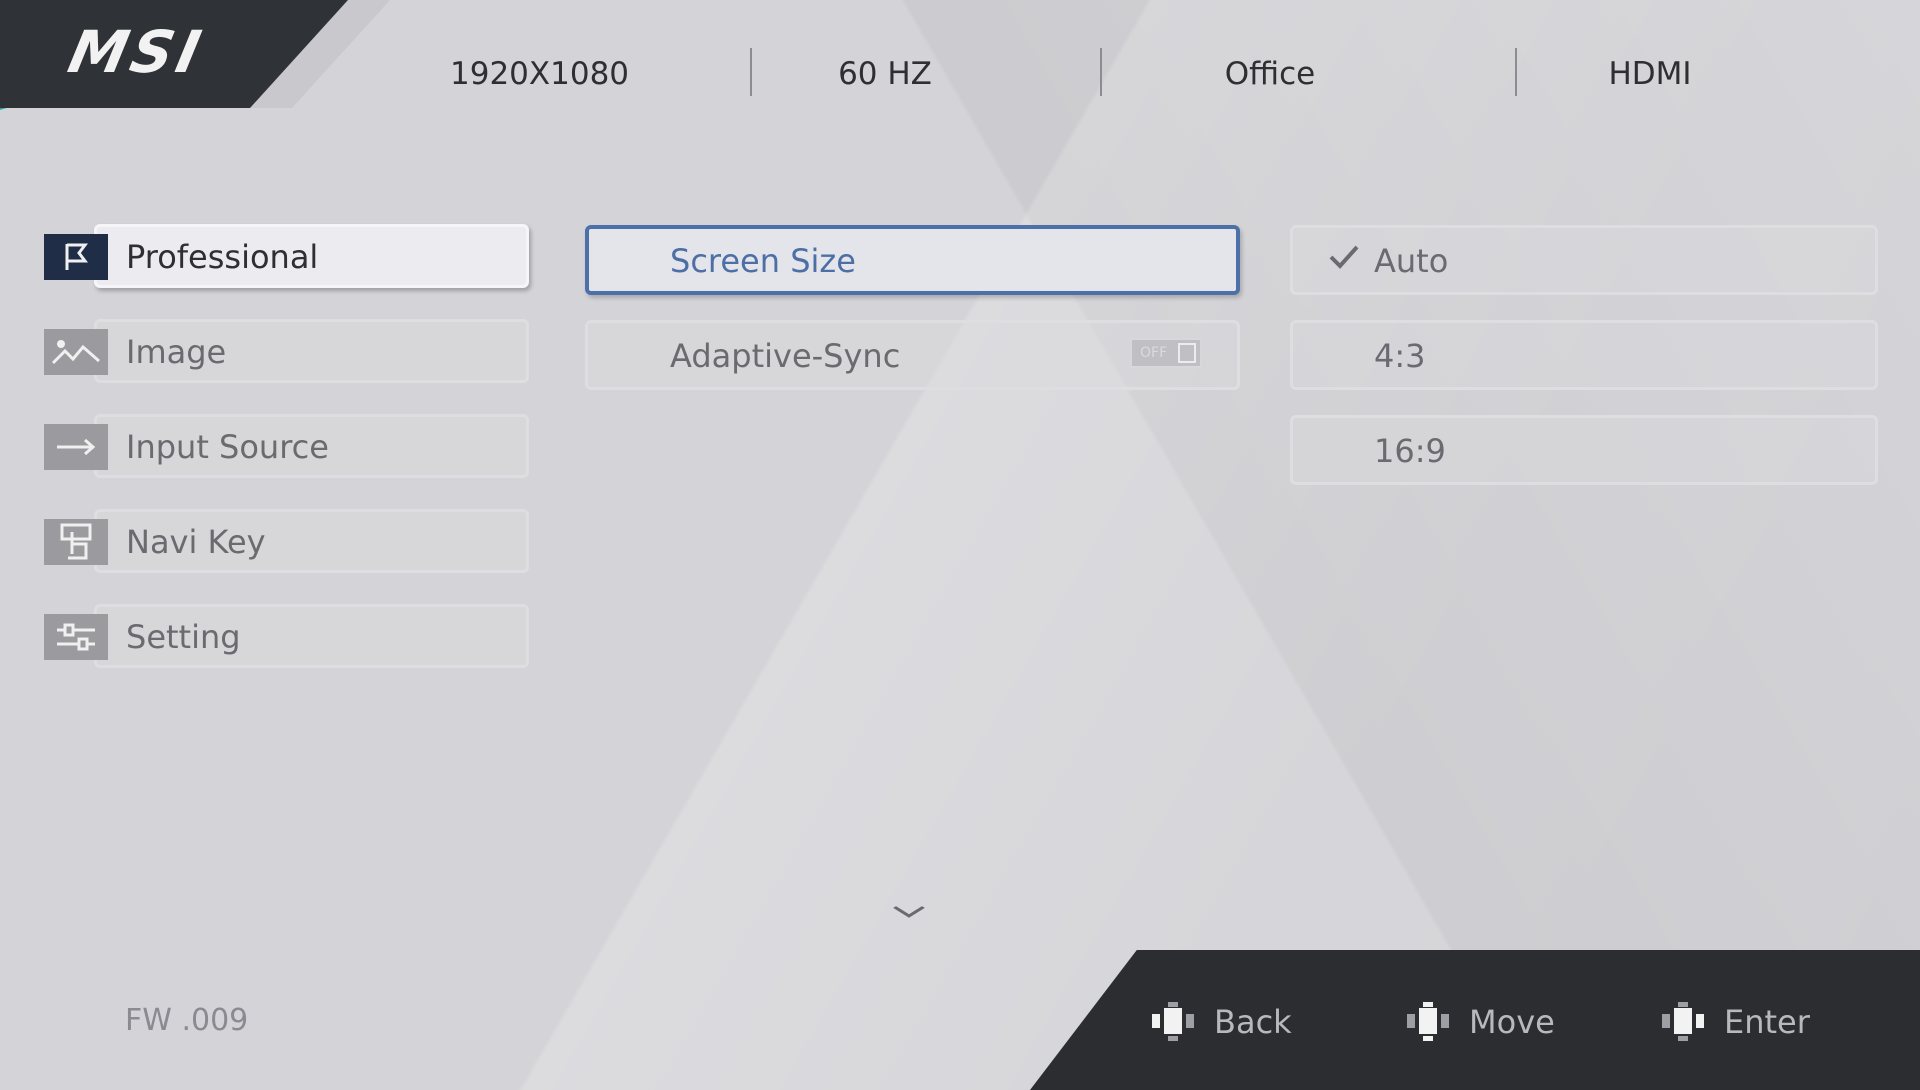 The width and height of the screenshot is (1920, 1090). Describe the element at coordinates (885, 74) in the screenshot. I see `status-refresh-rate: 60 HZ` at that location.